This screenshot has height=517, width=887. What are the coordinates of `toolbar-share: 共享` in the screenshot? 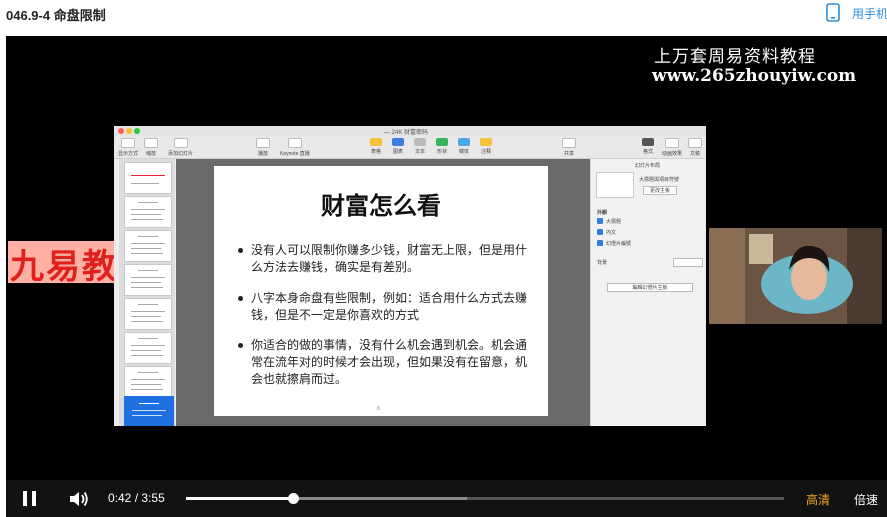 It's located at (569, 147).